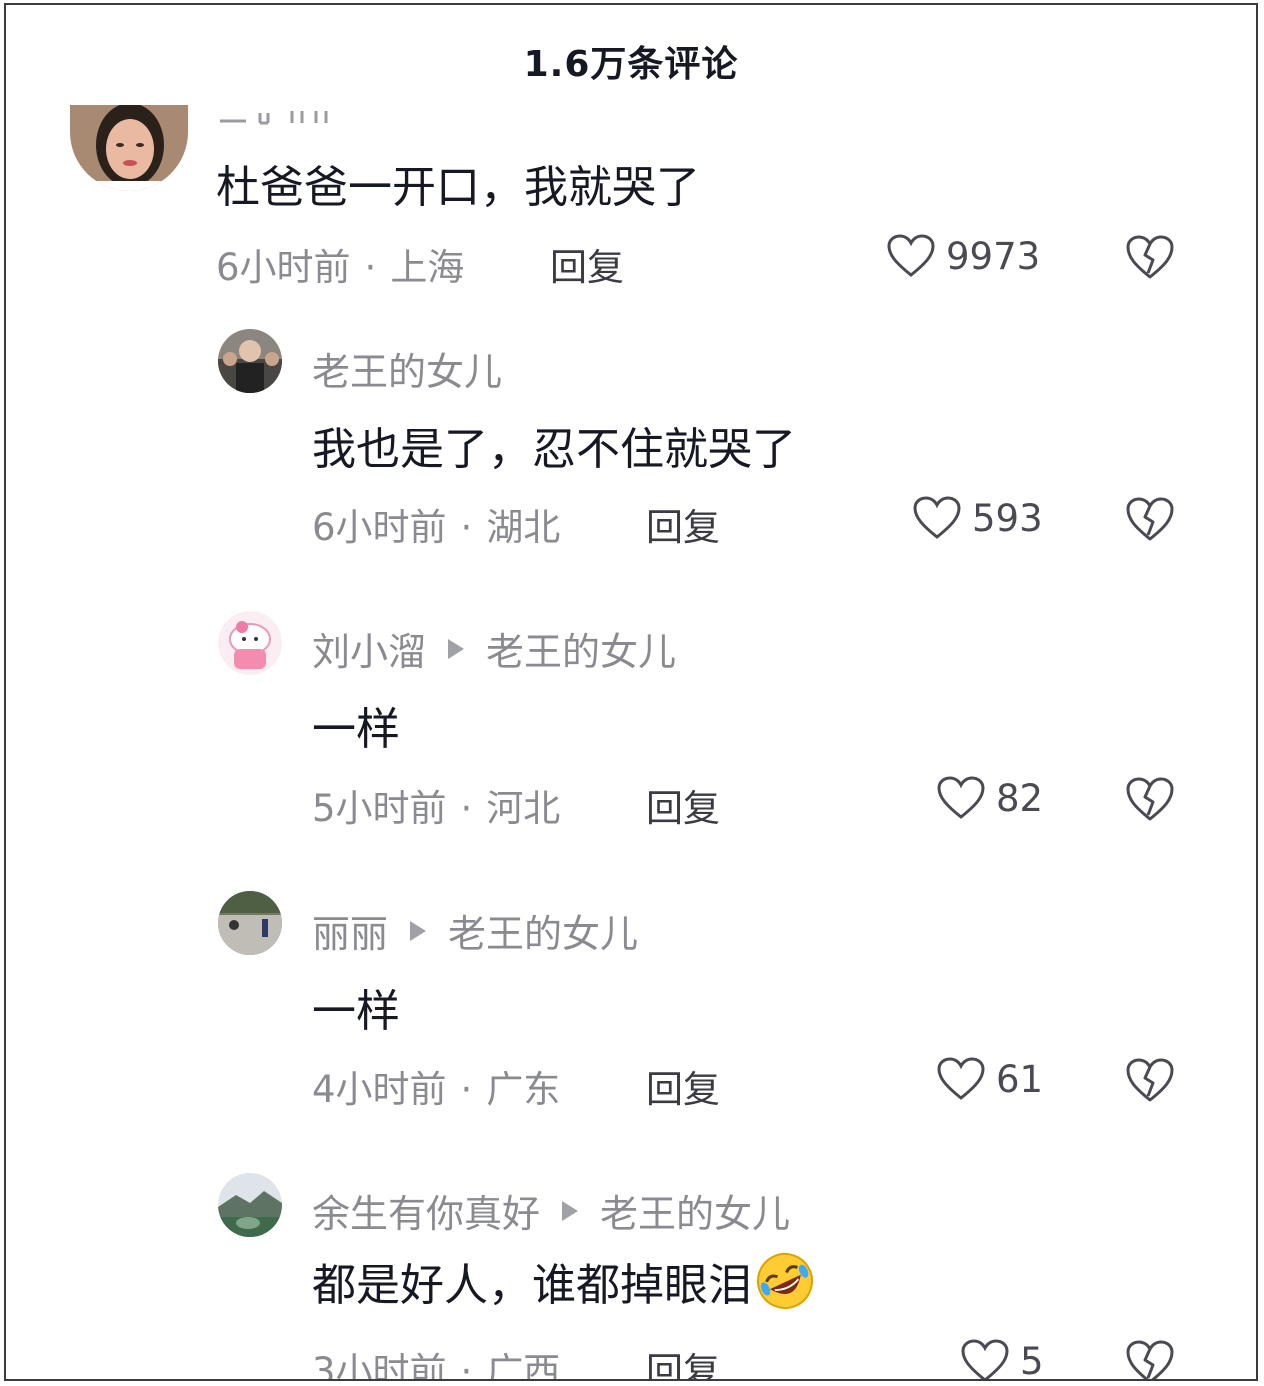  What do you see at coordinates (379, 808) in the screenshot?
I see `comment-time: 5小时前` at bounding box center [379, 808].